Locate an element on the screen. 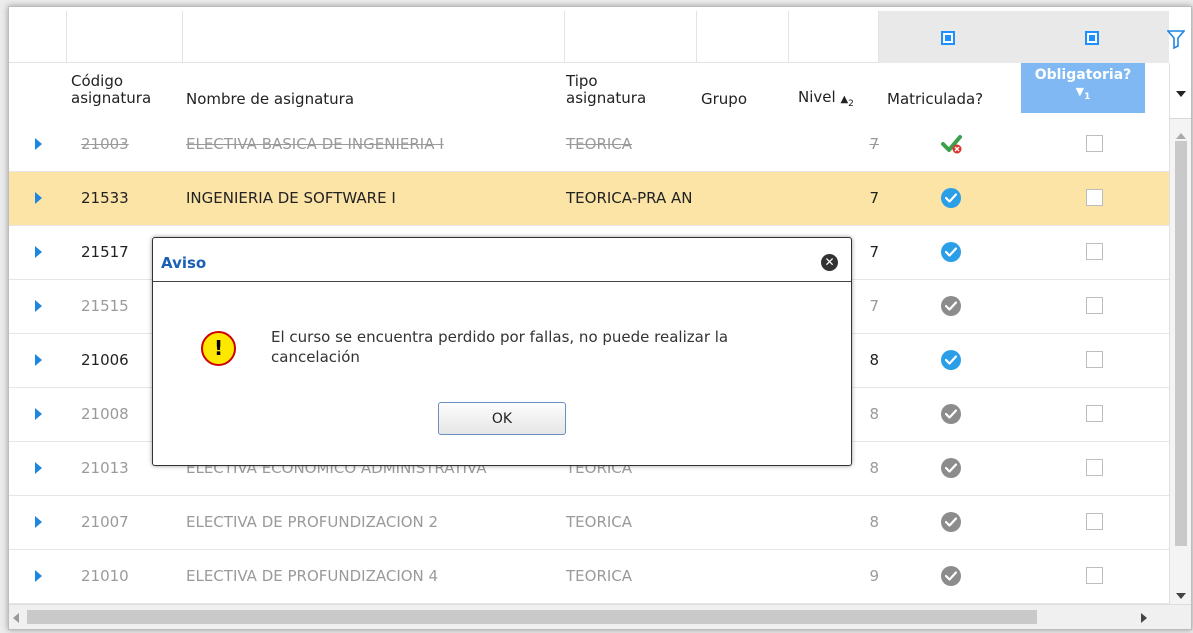  cell-codigo: 21533 is located at coordinates (105, 198).